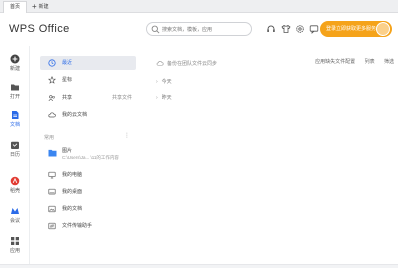 The image size is (398, 268). I want to click on nav-item-label: 星标, so click(67, 80).